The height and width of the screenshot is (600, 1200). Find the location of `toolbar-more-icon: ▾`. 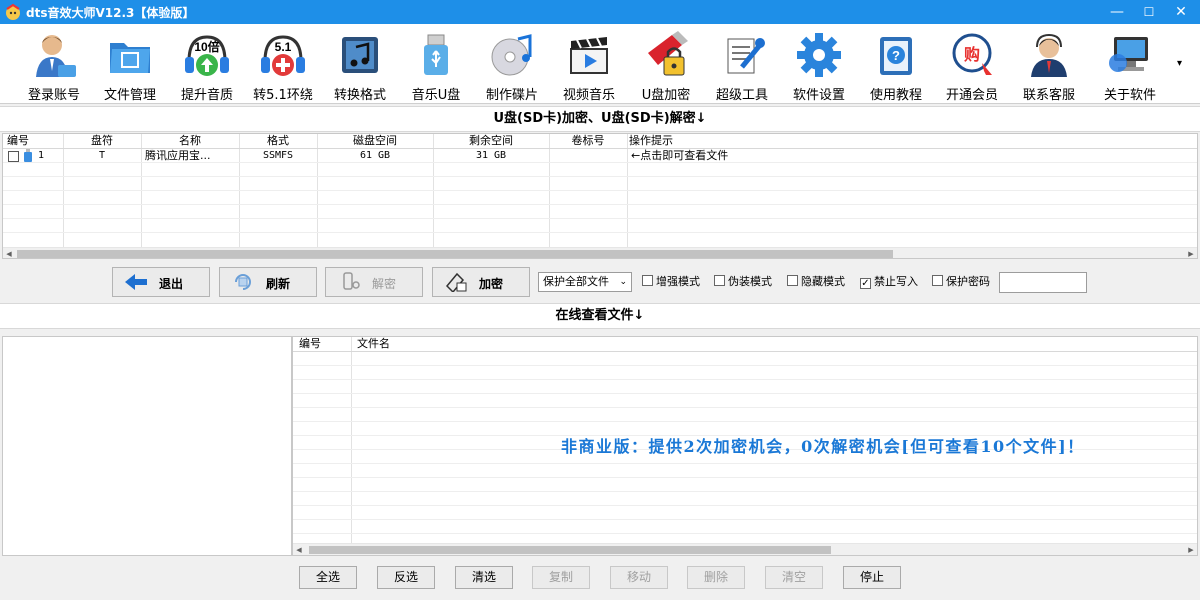

toolbar-more-icon: ▾ is located at coordinates (1179, 63).